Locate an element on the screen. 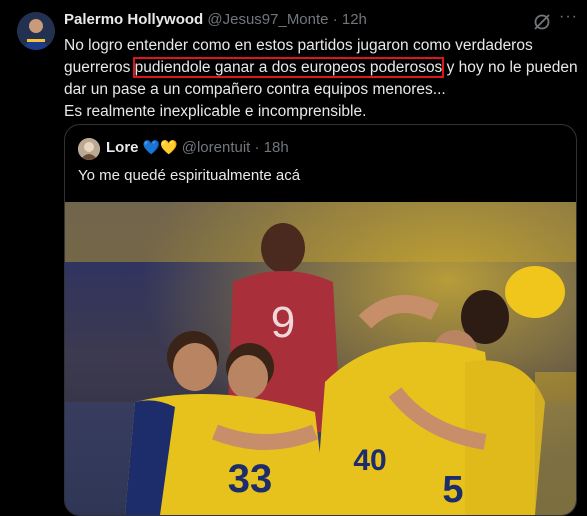 The image size is (587, 516). tweet-header: Palermo Hollywood @Jesus97_Monte · 12h is located at coordinates (215, 19).